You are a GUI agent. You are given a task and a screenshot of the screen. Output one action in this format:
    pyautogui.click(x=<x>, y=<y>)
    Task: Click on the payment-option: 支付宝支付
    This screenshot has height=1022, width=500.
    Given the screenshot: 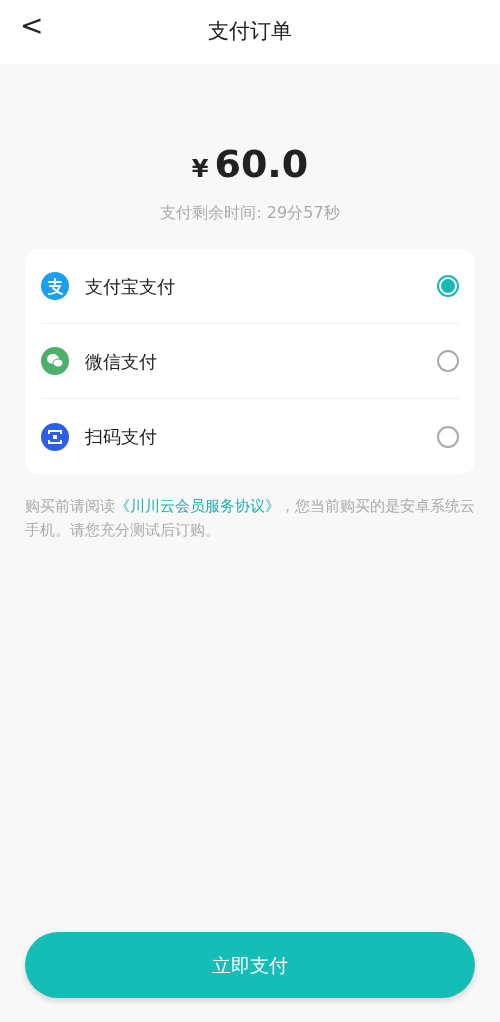 What is the action you would take?
    pyautogui.click(x=261, y=286)
    